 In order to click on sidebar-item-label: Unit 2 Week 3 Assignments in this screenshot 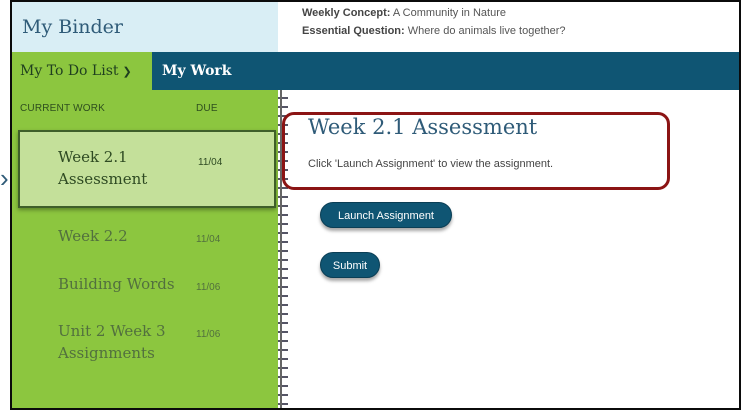, I will do `click(112, 342)`.